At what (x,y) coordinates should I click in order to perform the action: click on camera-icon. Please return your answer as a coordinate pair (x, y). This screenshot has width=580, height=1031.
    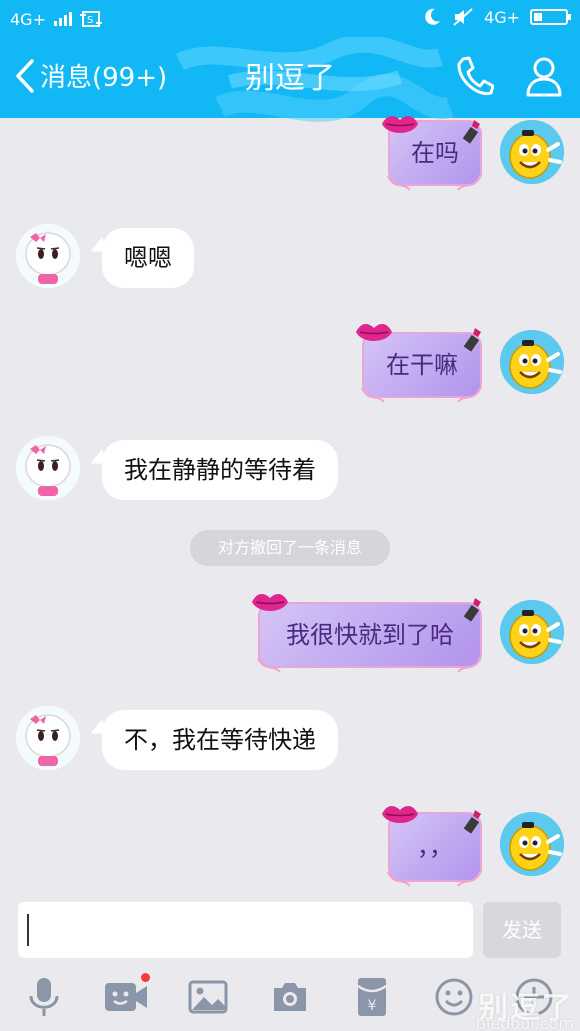
    Looking at the image, I should click on (290, 997).